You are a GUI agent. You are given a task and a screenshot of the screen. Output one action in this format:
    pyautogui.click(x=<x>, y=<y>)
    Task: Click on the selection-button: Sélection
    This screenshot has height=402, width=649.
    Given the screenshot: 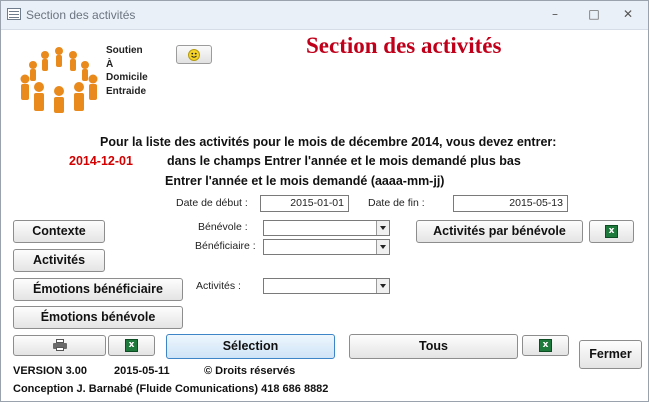 What is the action you would take?
    pyautogui.click(x=250, y=346)
    